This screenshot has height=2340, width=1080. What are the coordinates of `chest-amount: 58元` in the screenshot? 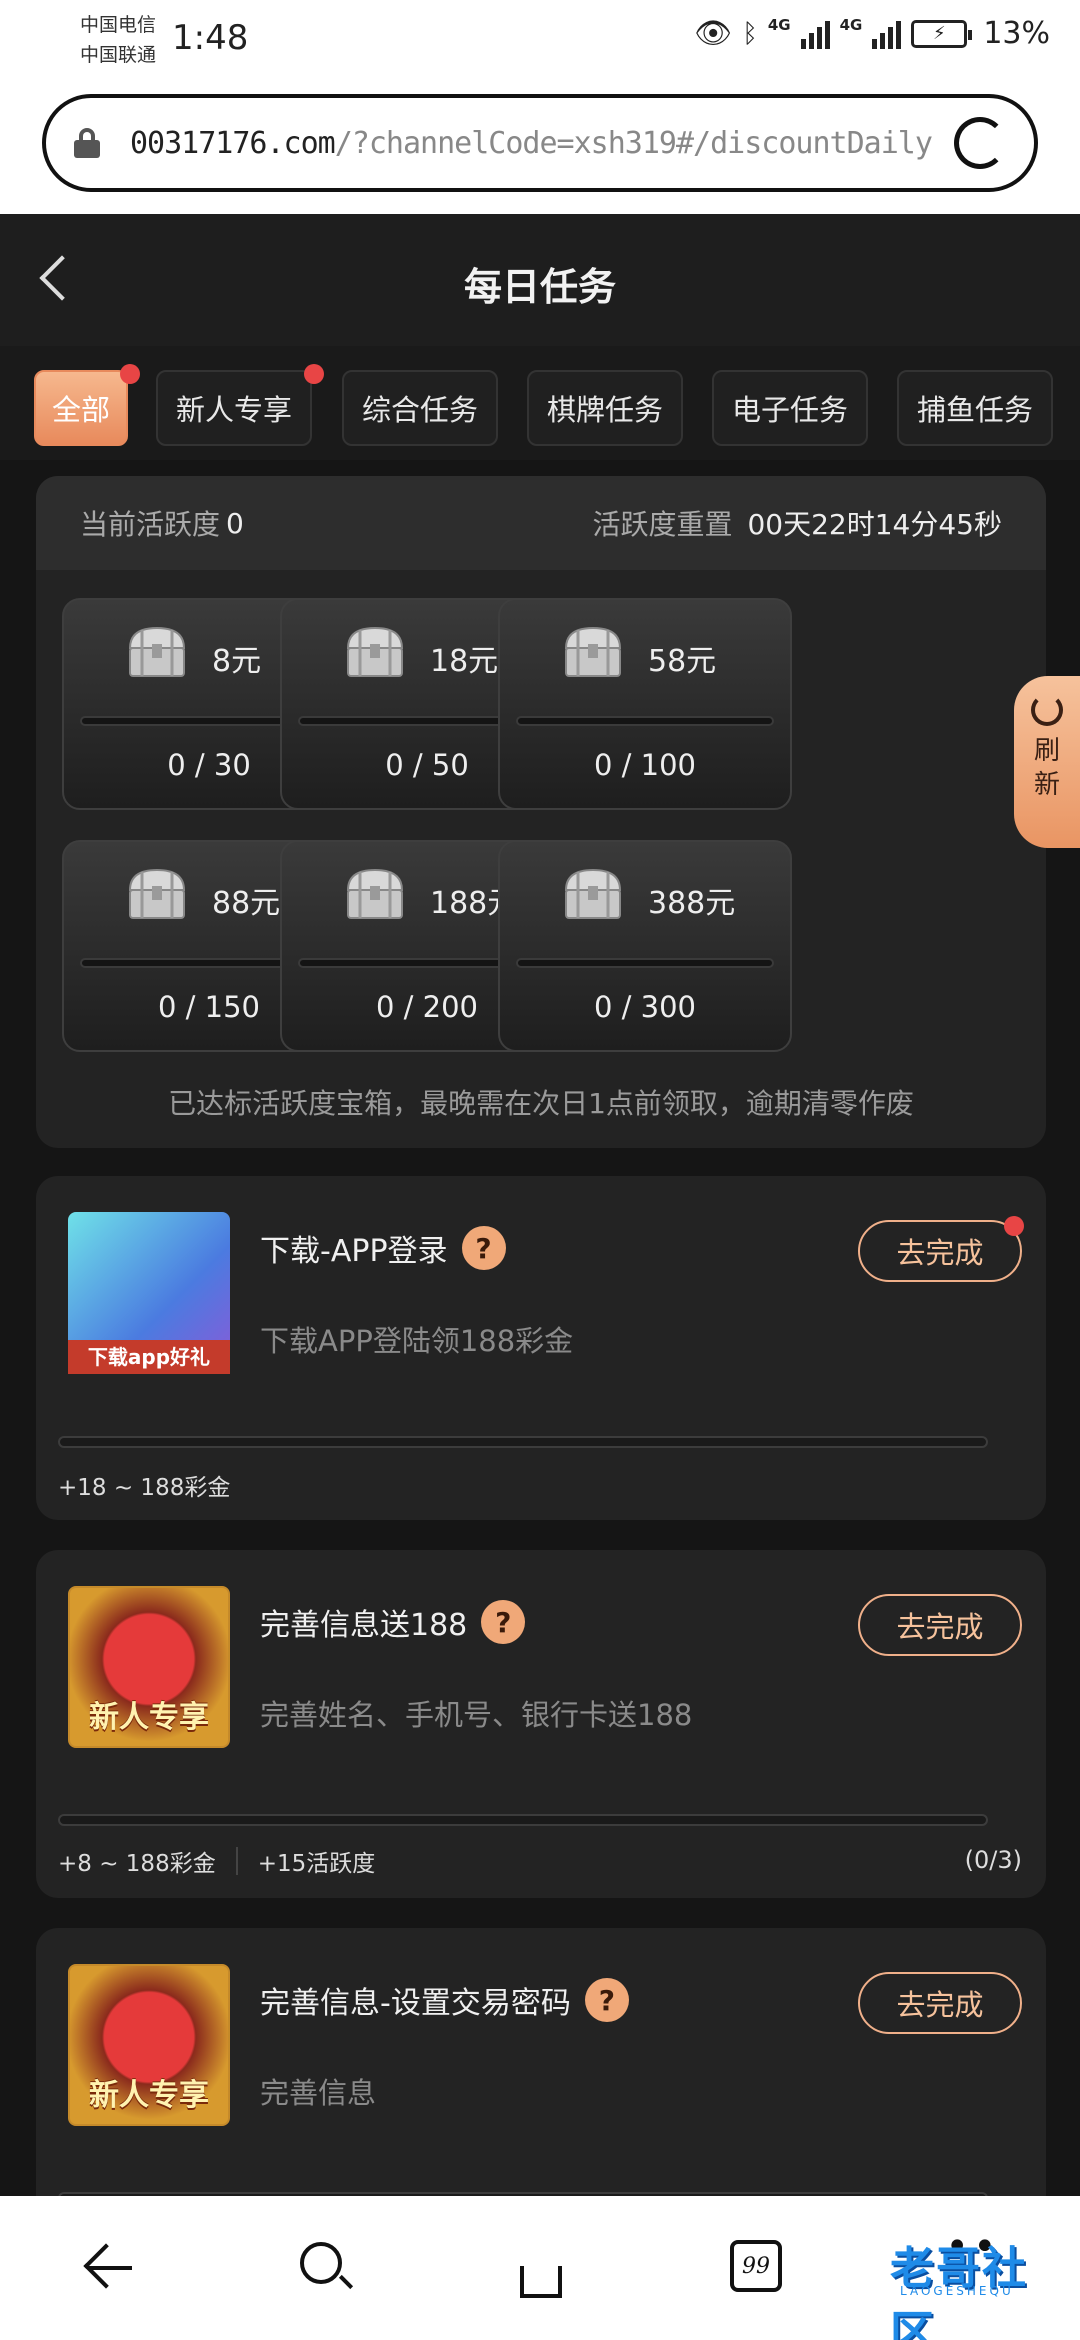 It's located at (682, 661).